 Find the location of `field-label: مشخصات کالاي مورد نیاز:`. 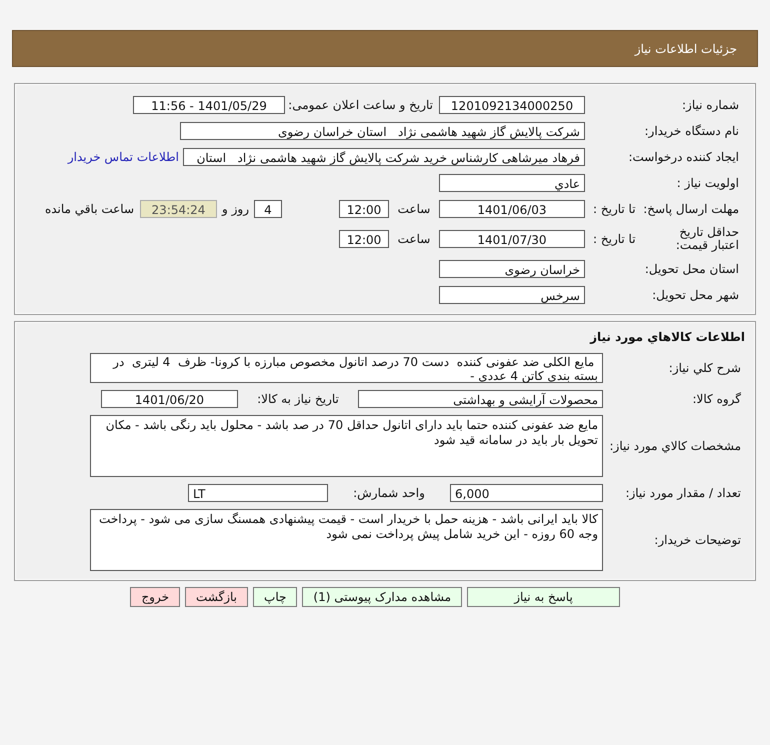

field-label: مشخصات کالاي مورد نیاز: is located at coordinates (675, 446).